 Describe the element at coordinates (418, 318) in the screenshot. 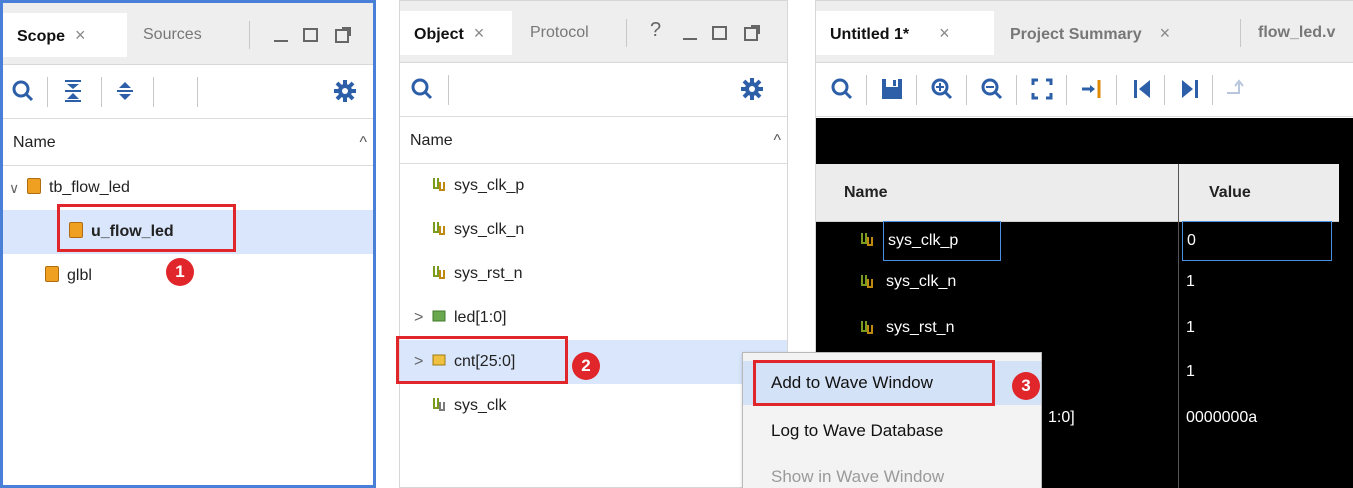

I see `chevron-right-icon: >` at that location.